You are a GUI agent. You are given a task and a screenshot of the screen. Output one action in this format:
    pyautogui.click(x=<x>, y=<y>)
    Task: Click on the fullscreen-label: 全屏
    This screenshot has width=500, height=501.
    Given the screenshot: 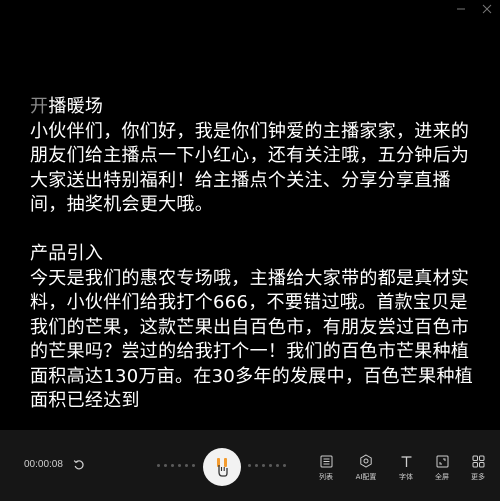 What is the action you would take?
    pyautogui.click(x=442, y=477)
    